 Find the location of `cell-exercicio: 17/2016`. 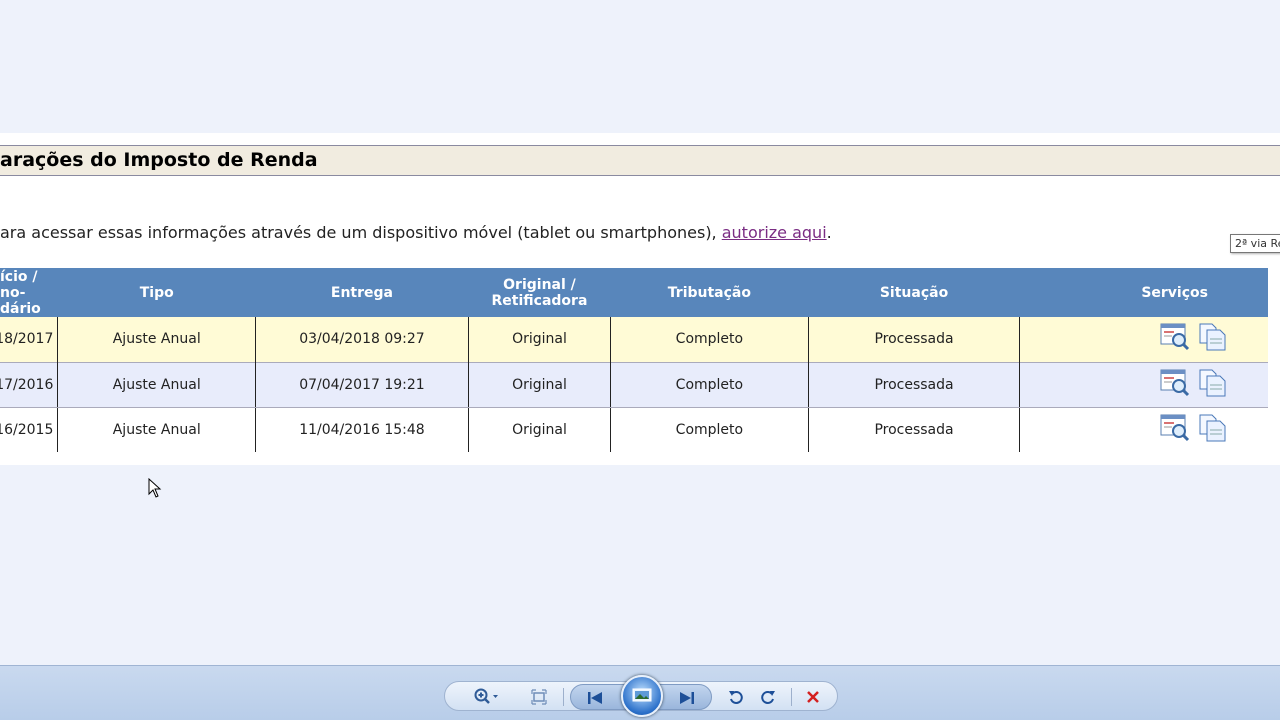

cell-exercicio: 17/2016 is located at coordinates (29, 384).